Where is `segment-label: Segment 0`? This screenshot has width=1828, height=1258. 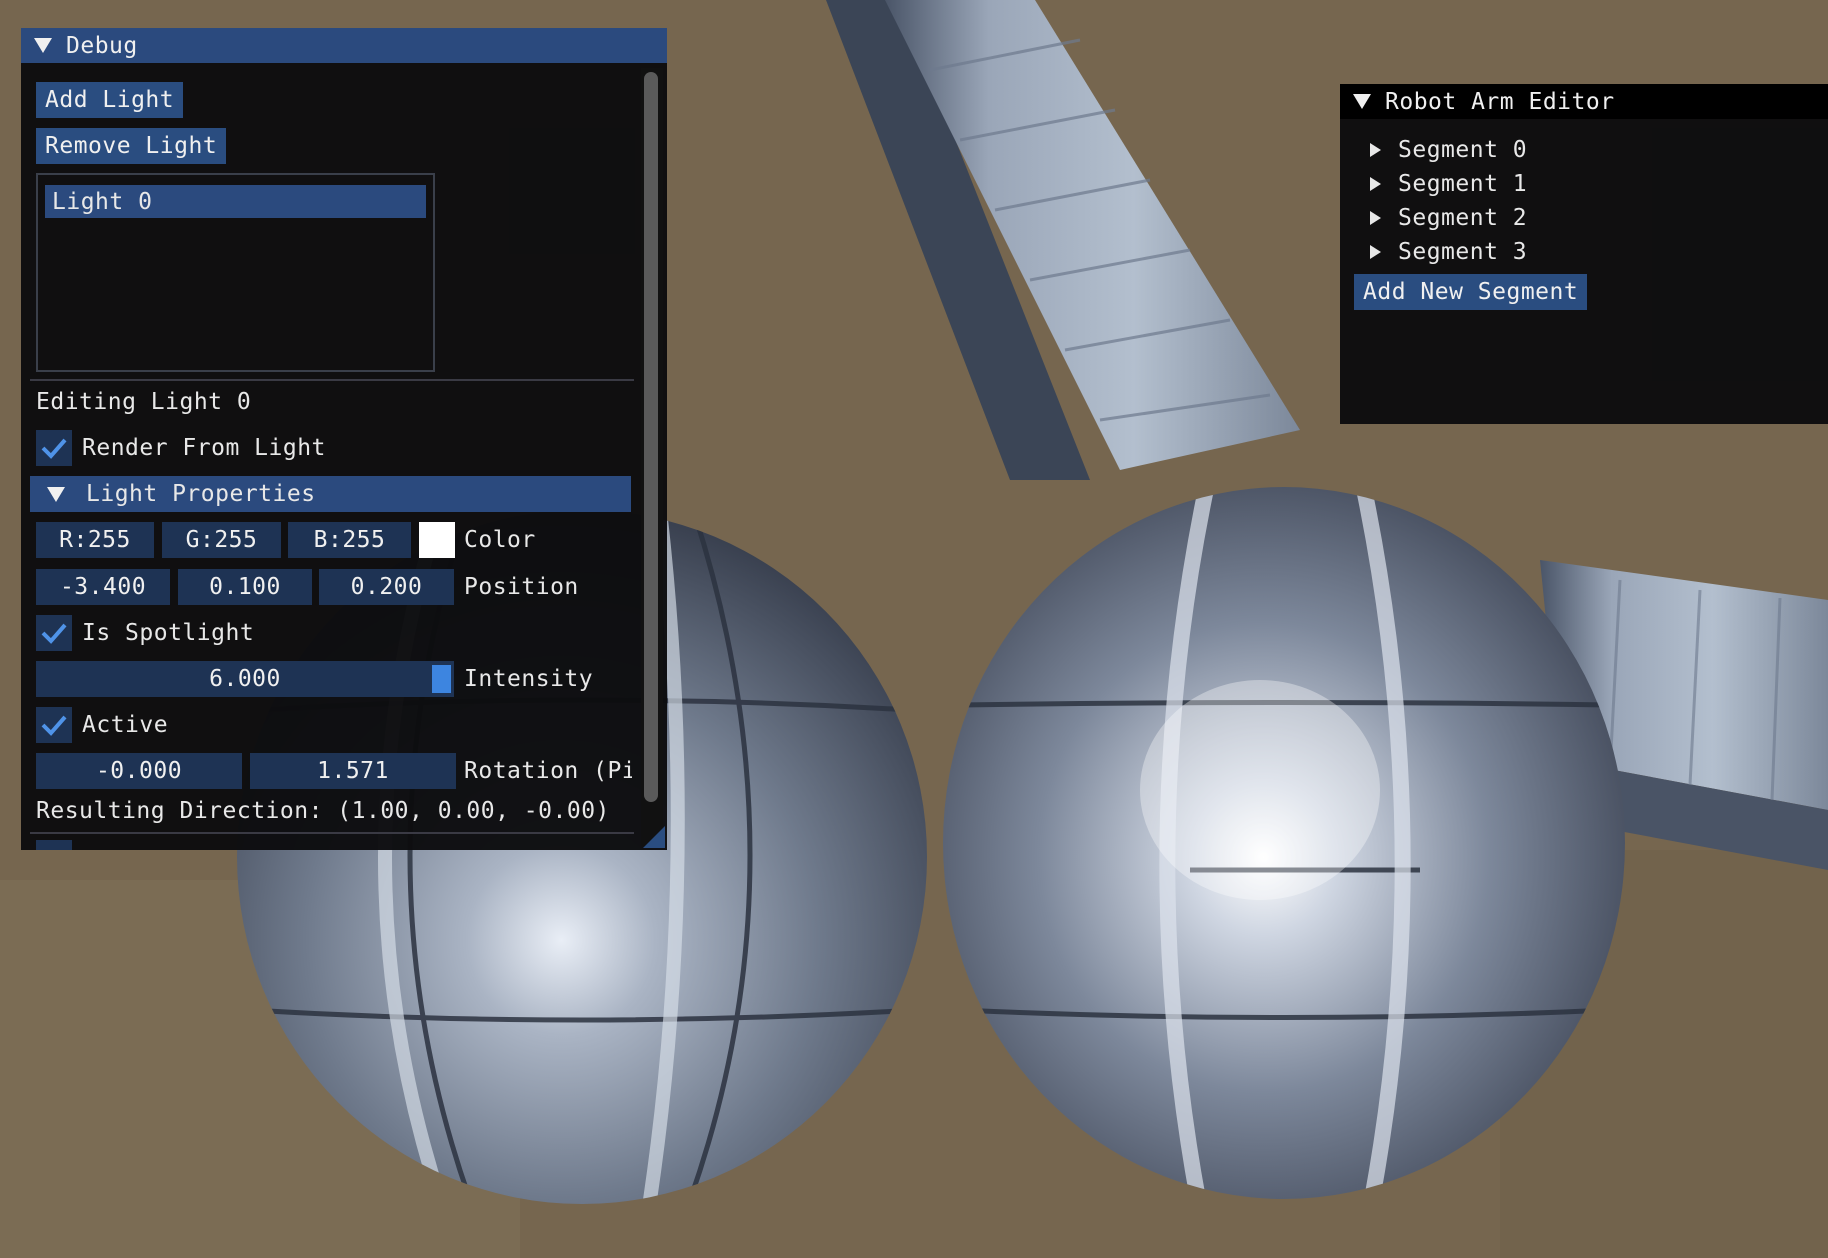
segment-label: Segment 0 is located at coordinates (1463, 150).